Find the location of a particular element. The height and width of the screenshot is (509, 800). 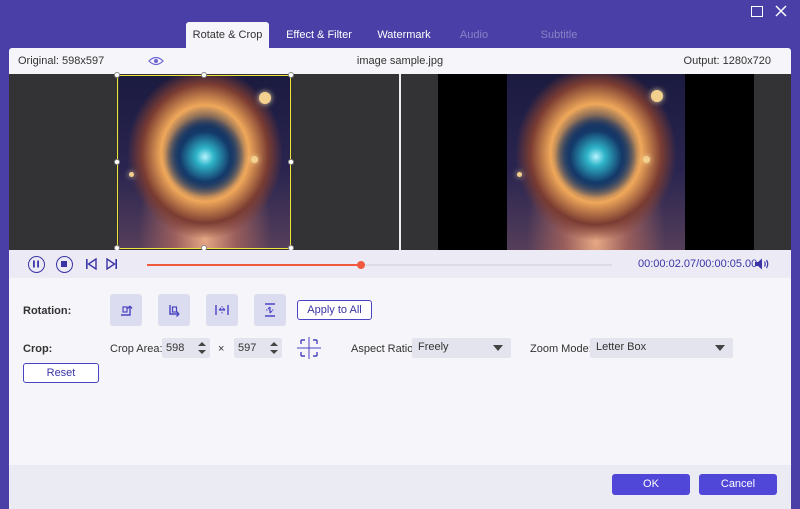

next-frame-icon is located at coordinates (112, 264).